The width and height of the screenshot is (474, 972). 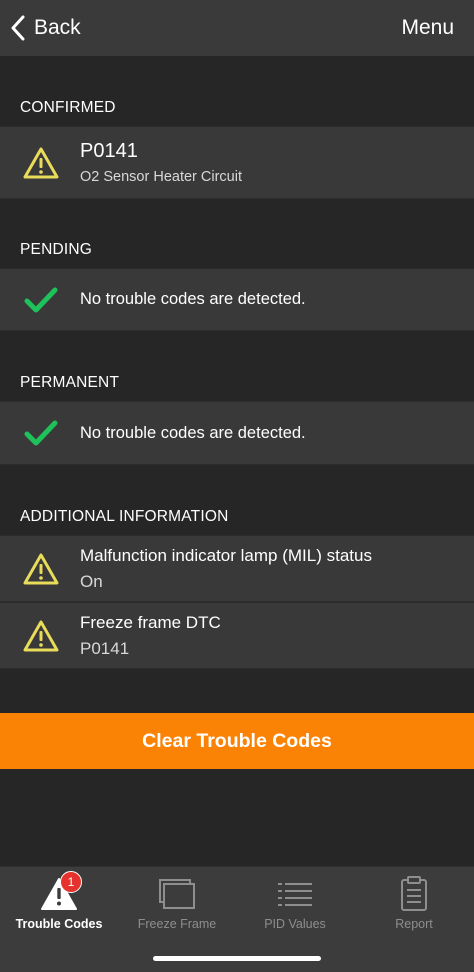 What do you see at coordinates (109, 151) in the screenshot?
I see `trouble-code: P0141` at bounding box center [109, 151].